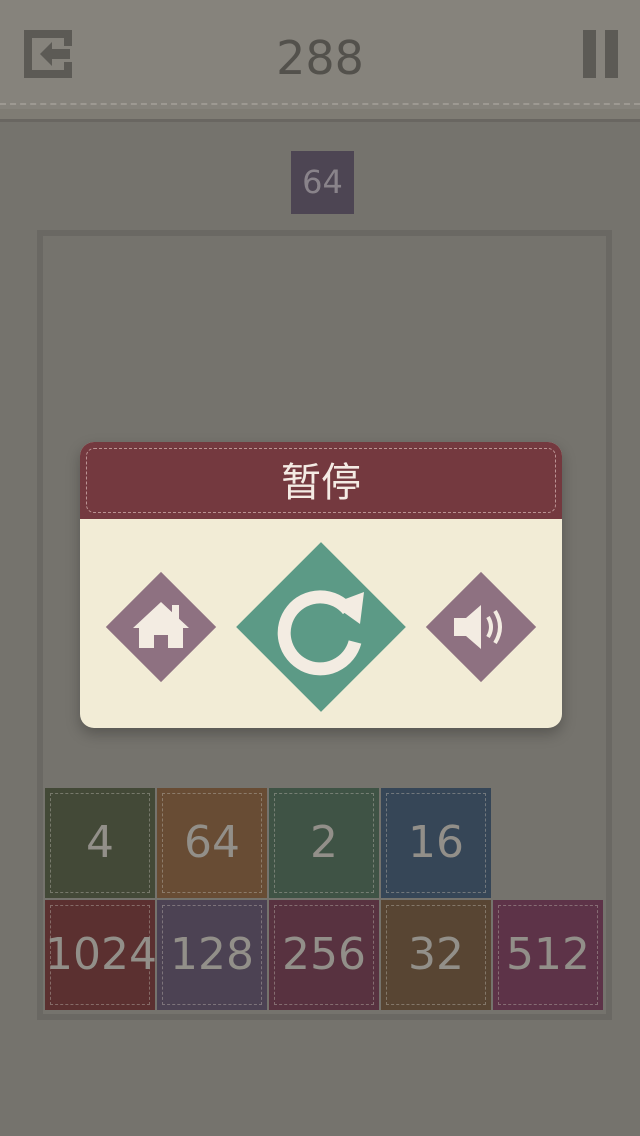 This screenshot has width=640, height=1136. What do you see at coordinates (478, 627) in the screenshot?
I see `speaker-icon` at bounding box center [478, 627].